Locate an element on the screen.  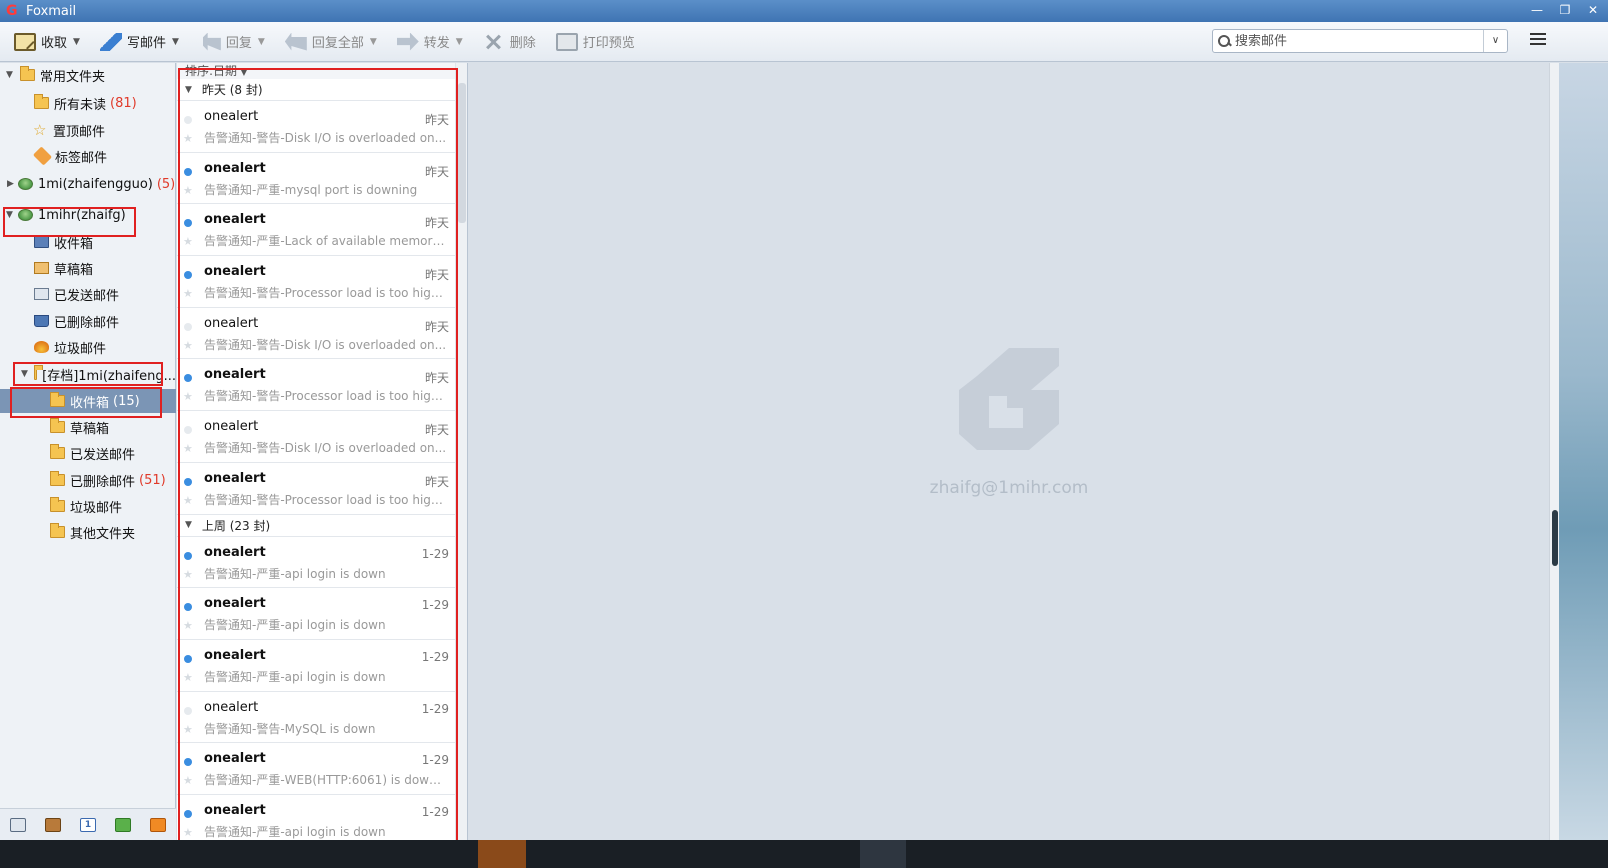
star-icon: ☆ is located at coordinates (40, 130).